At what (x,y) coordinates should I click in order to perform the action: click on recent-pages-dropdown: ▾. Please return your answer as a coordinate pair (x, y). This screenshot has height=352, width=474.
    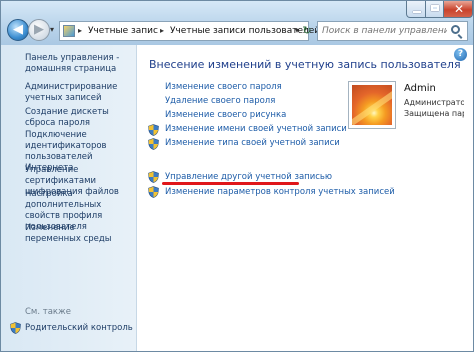
    Looking at the image, I should click on (54, 30).